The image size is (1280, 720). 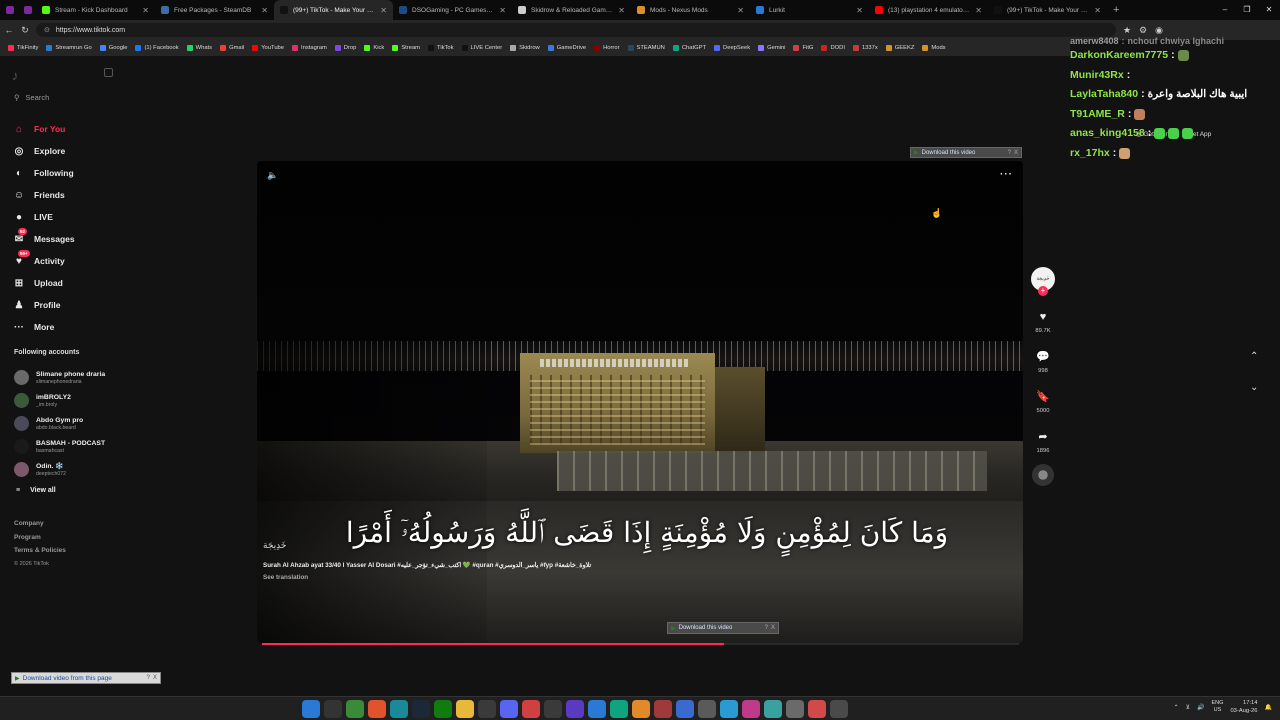 What do you see at coordinates (311, 709) in the screenshot?
I see `windows-start-icon` at bounding box center [311, 709].